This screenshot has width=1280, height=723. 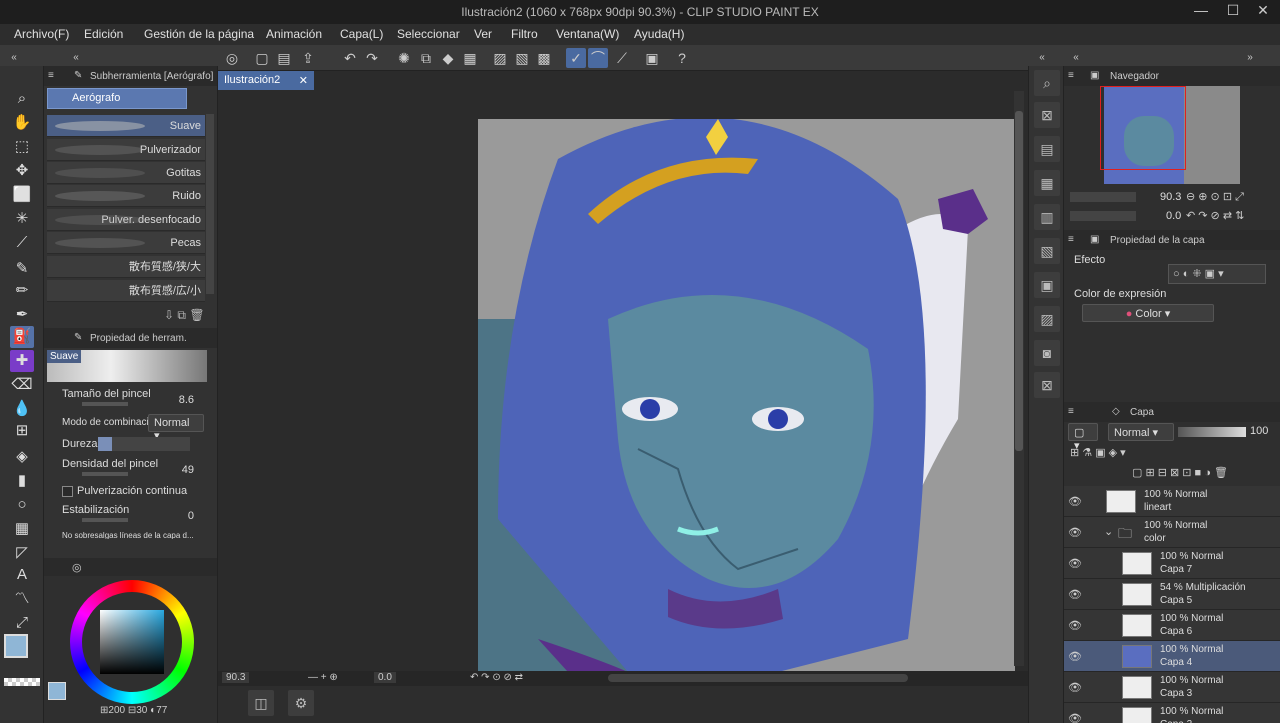 What do you see at coordinates (22, 315) in the screenshot?
I see `brush-icon: ✒` at bounding box center [22, 315].